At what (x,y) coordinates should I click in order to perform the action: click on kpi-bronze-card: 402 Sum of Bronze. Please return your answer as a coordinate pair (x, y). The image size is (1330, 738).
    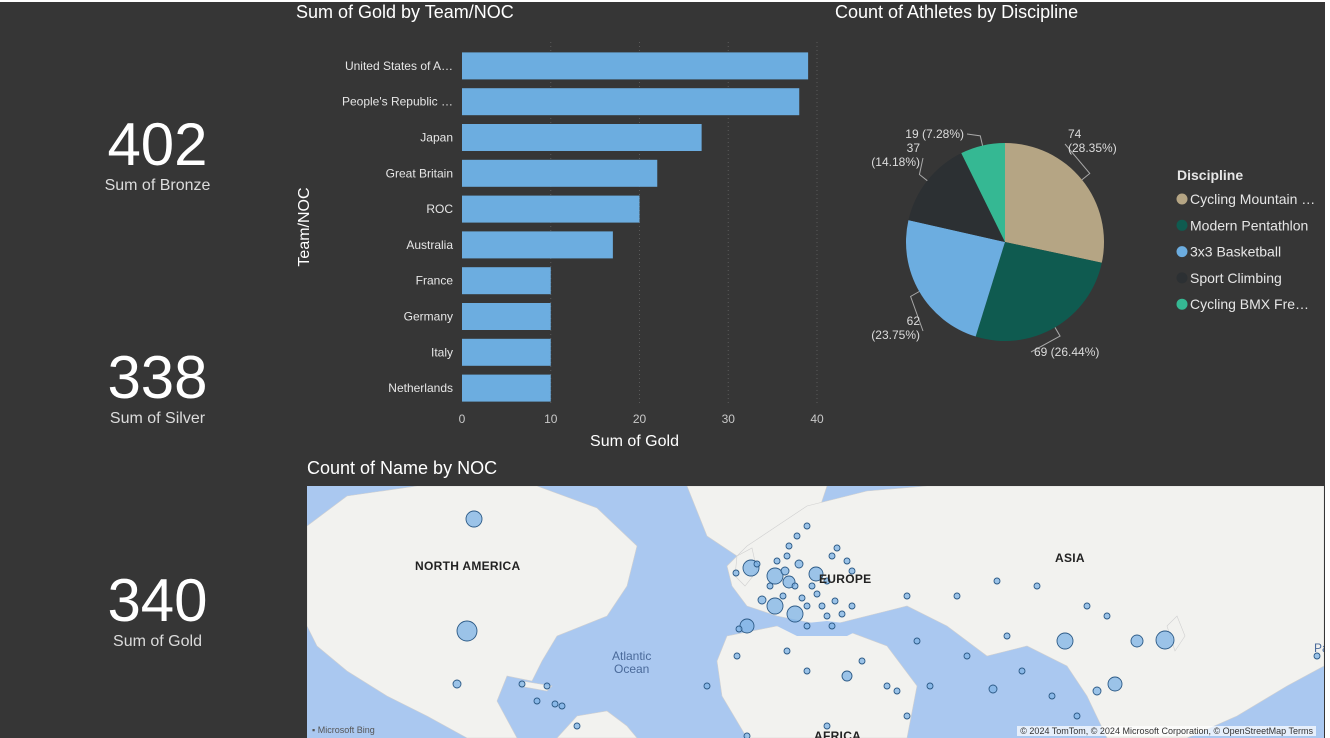
    Looking at the image, I should click on (157, 155).